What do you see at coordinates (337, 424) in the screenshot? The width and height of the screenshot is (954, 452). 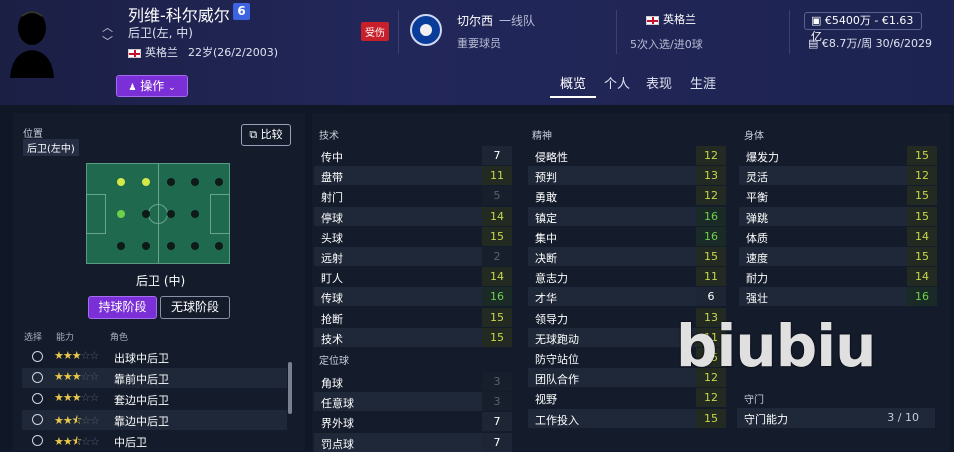 I see `attribute-name: 界外球` at bounding box center [337, 424].